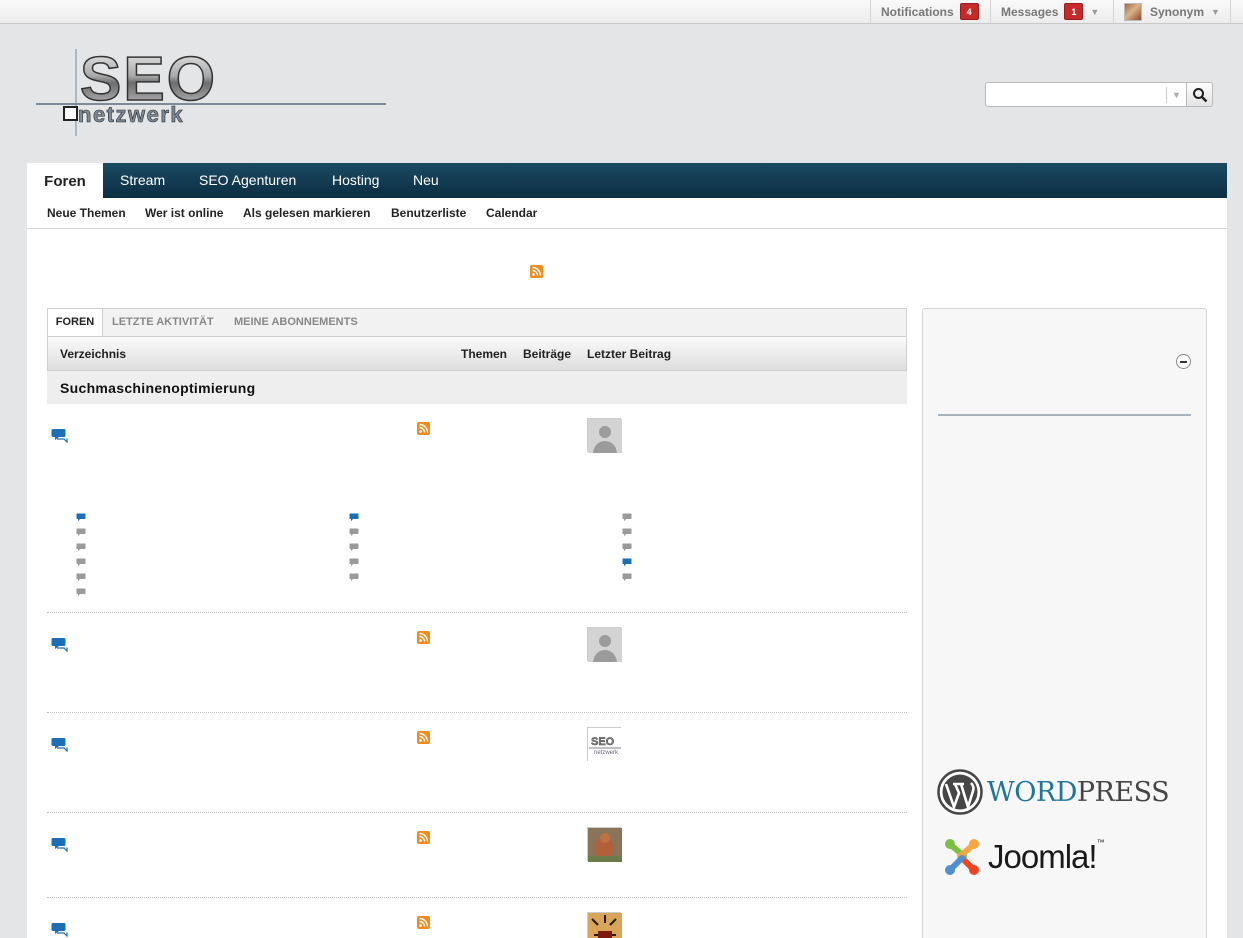  Describe the element at coordinates (428, 213) in the screenshot. I see `subnav-benutzerliste: Benutzerliste` at that location.